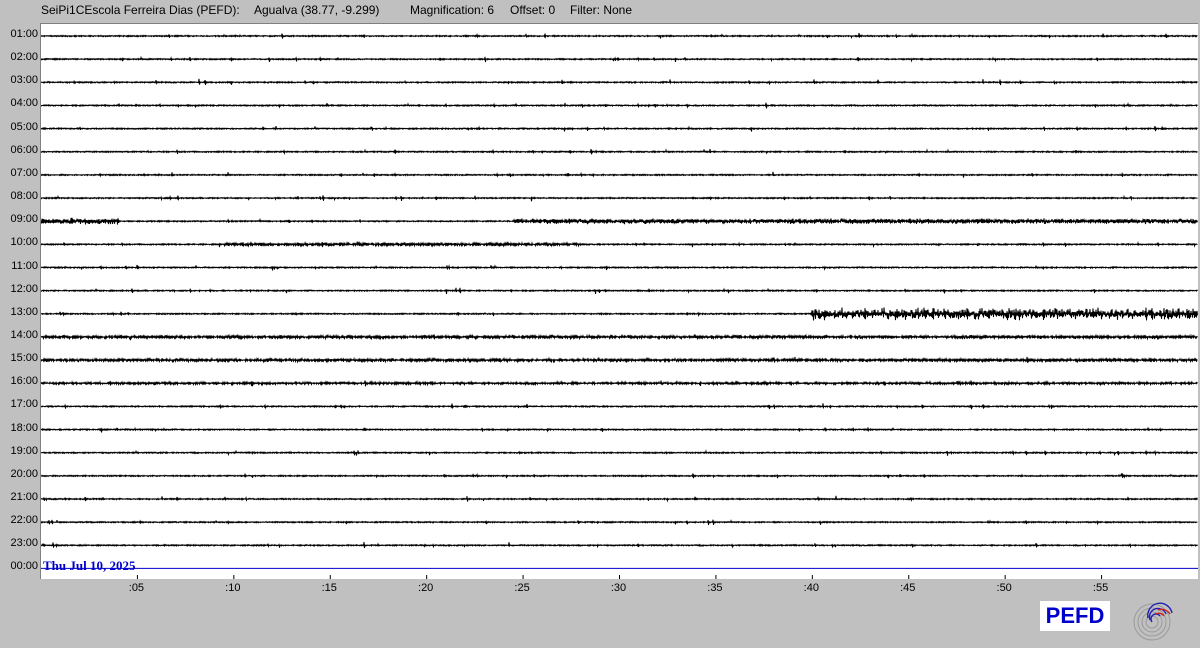  I want to click on hour-label: 16:00, so click(24, 381).